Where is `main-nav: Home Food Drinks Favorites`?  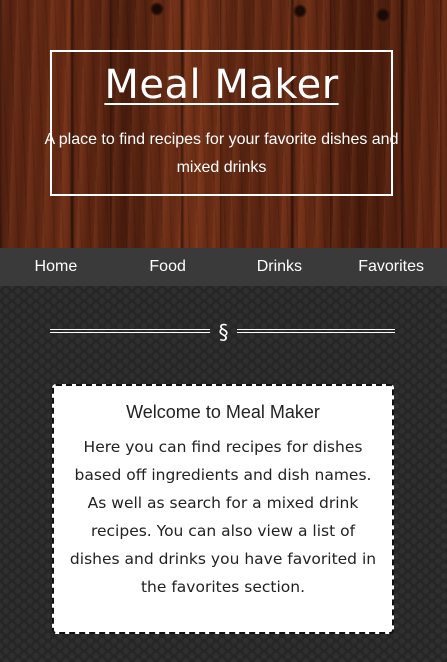
main-nav: Home Food Drinks Favorites is located at coordinates (223, 267).